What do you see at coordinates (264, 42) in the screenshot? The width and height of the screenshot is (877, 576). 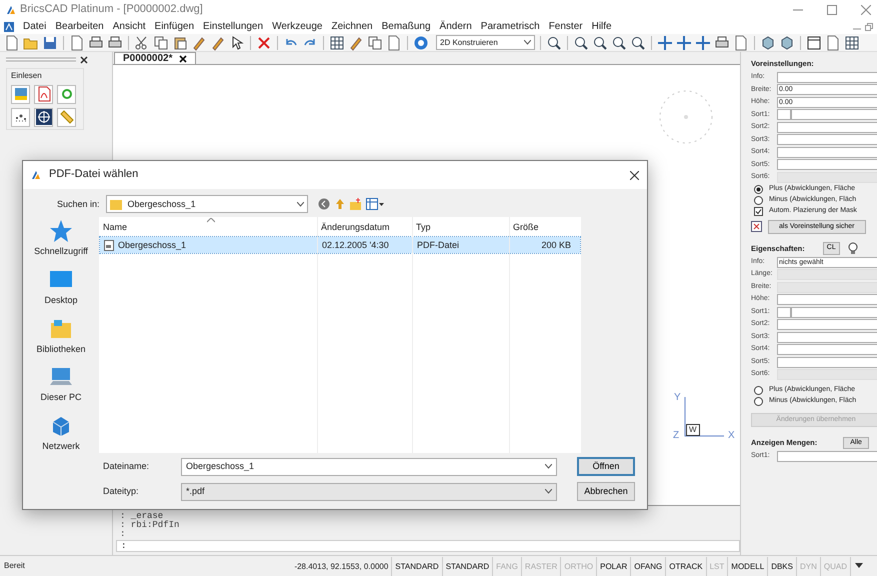 I see `delete-icon` at bounding box center [264, 42].